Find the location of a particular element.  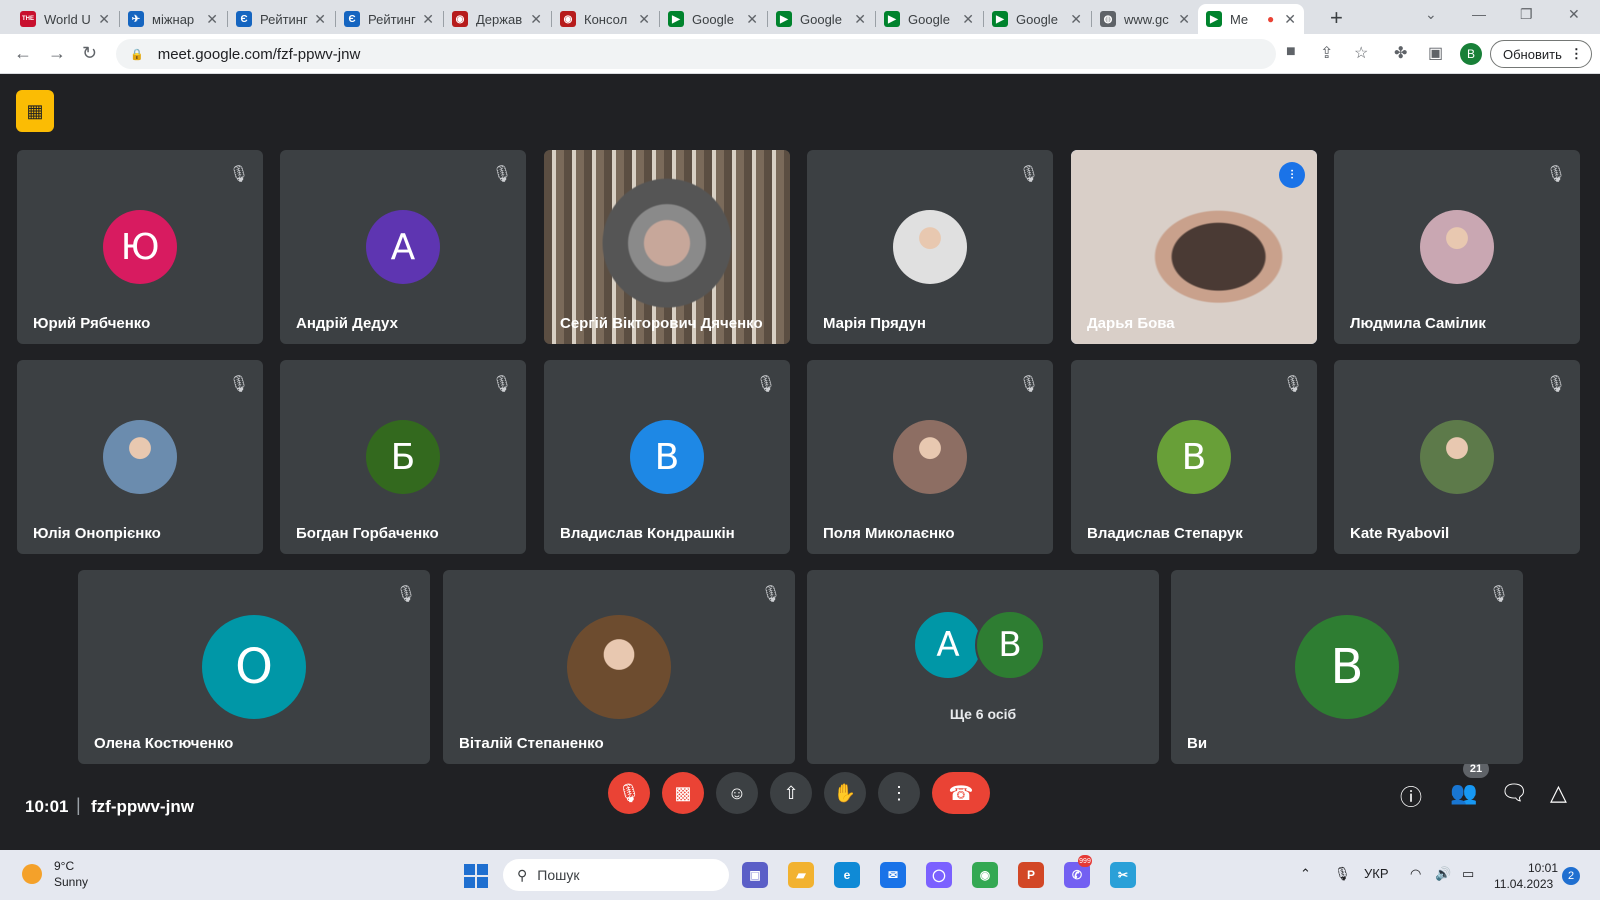

browser-tab: ◉ Консол ✕ is located at coordinates (605, 19).